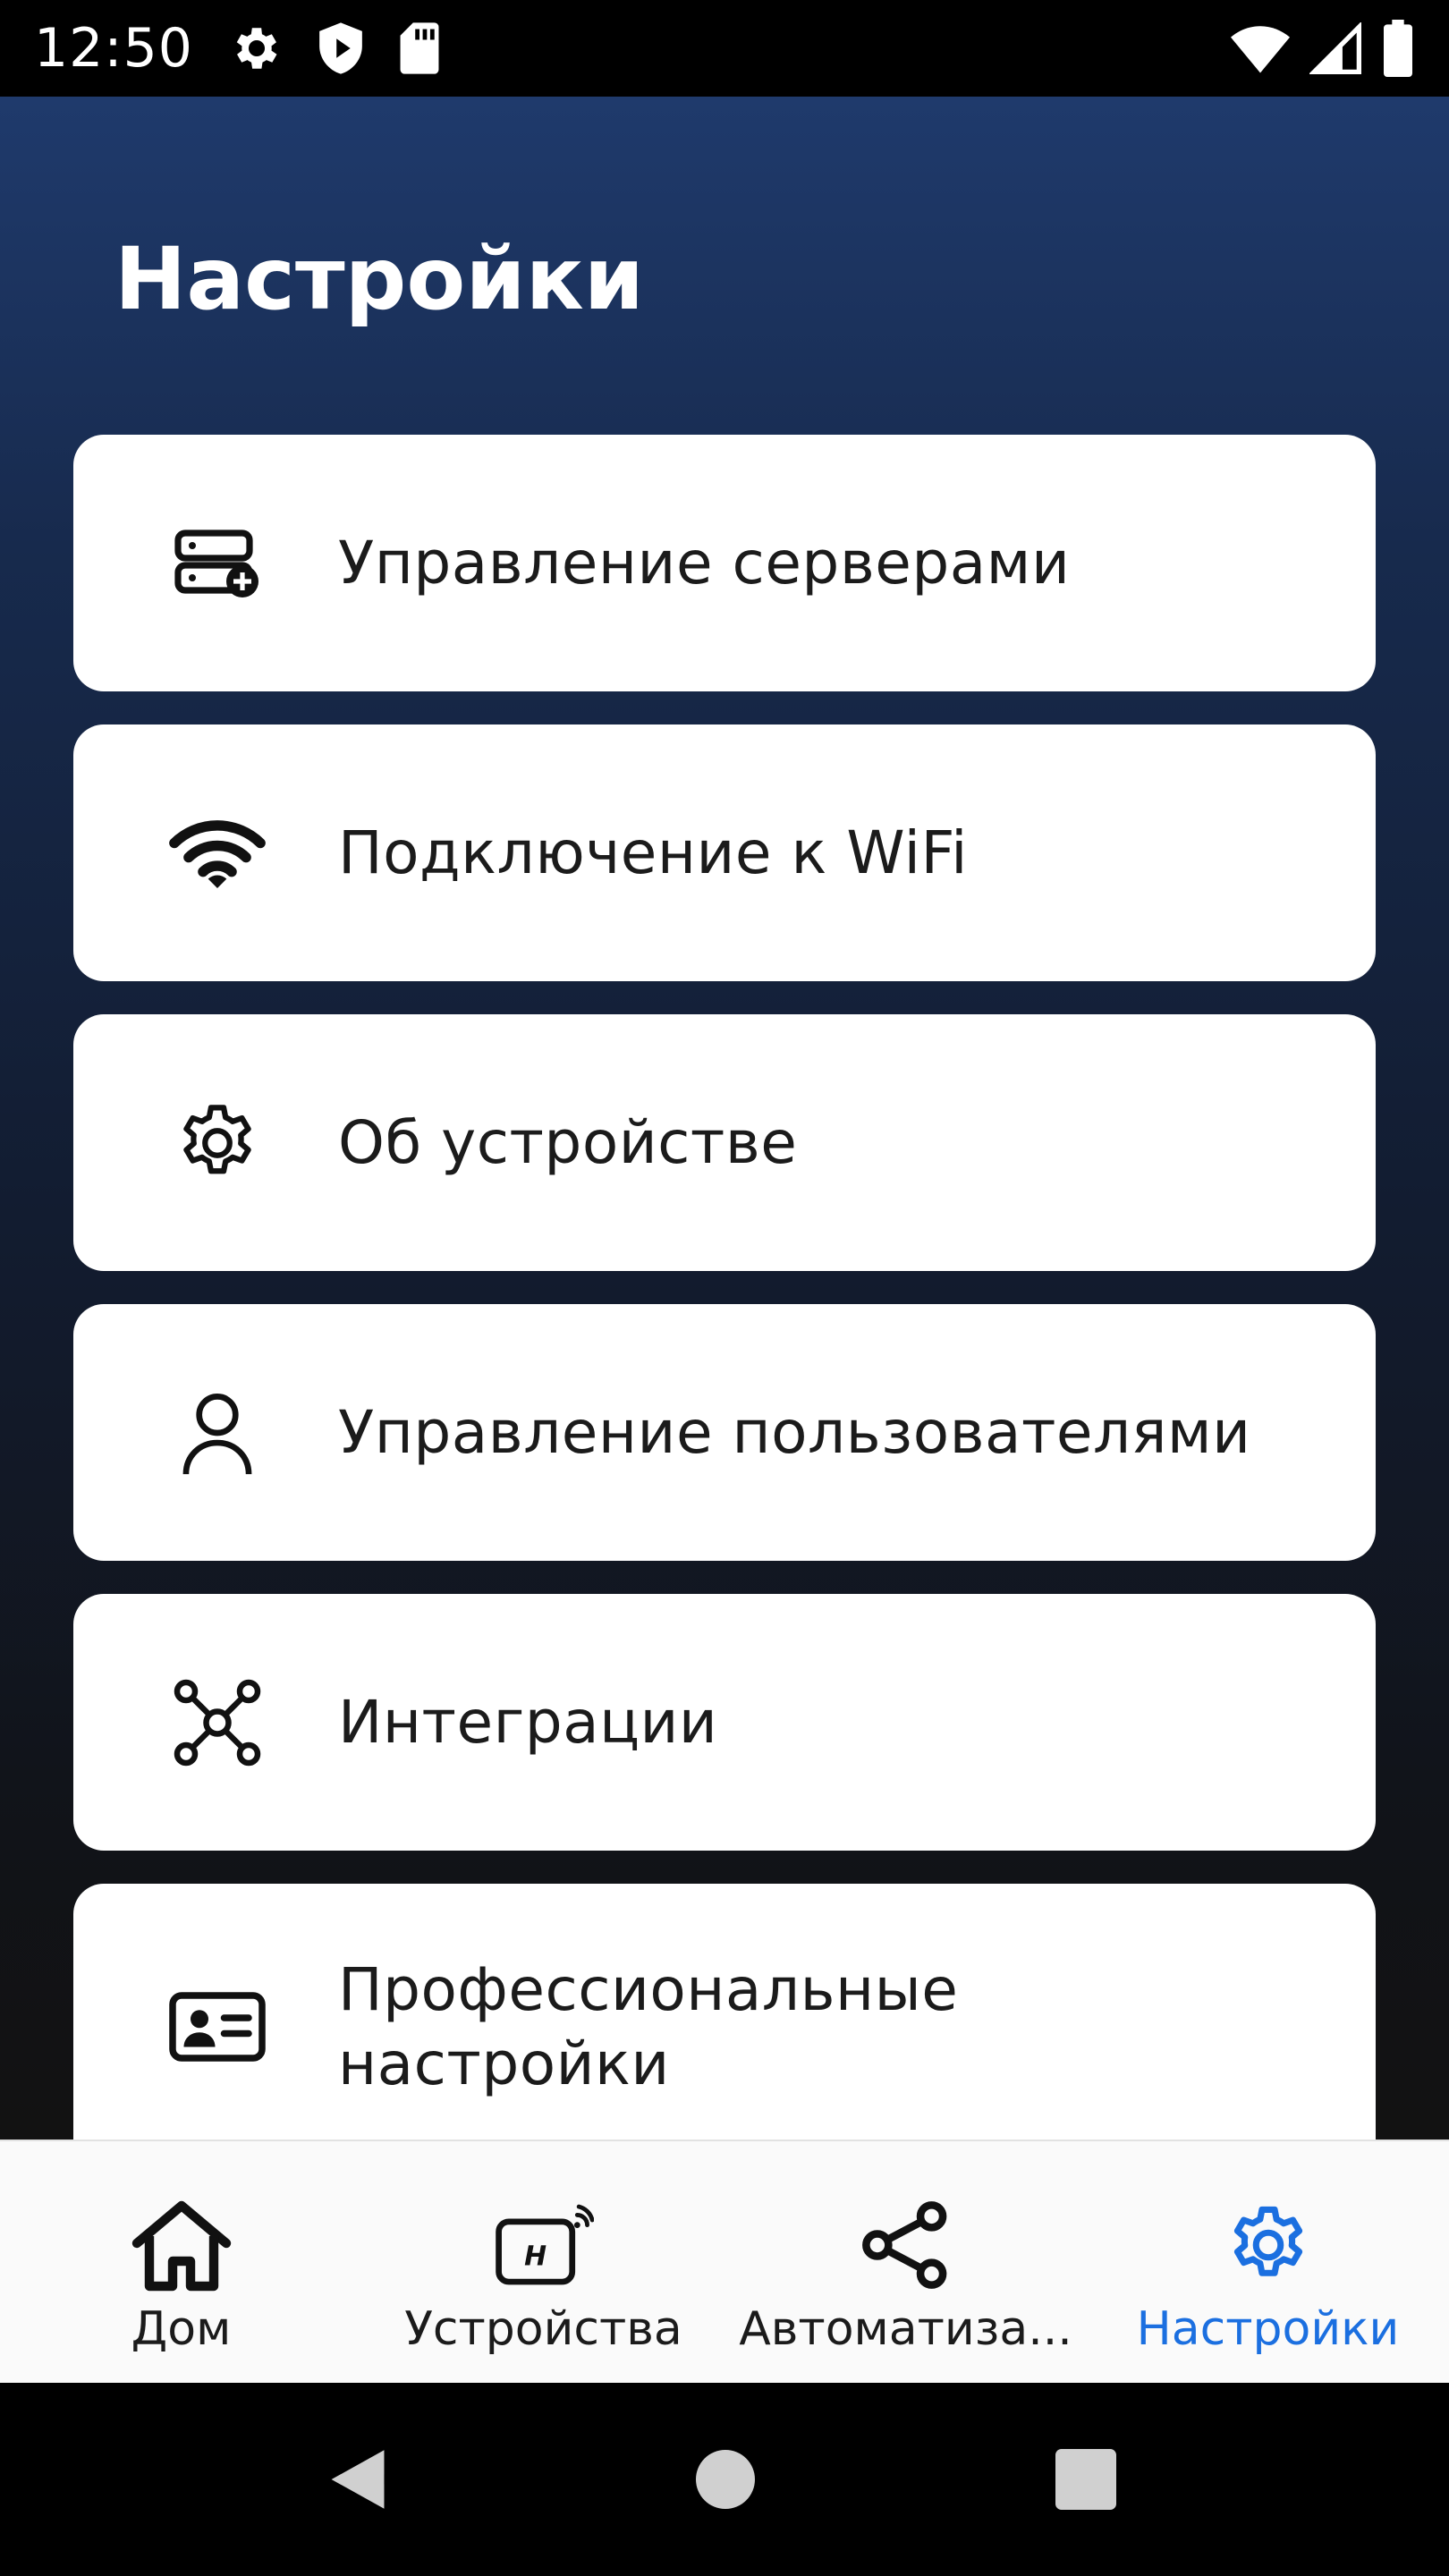 This screenshot has width=1449, height=2576. What do you see at coordinates (379, 279) in the screenshot?
I see `page-title: Настройки` at bounding box center [379, 279].